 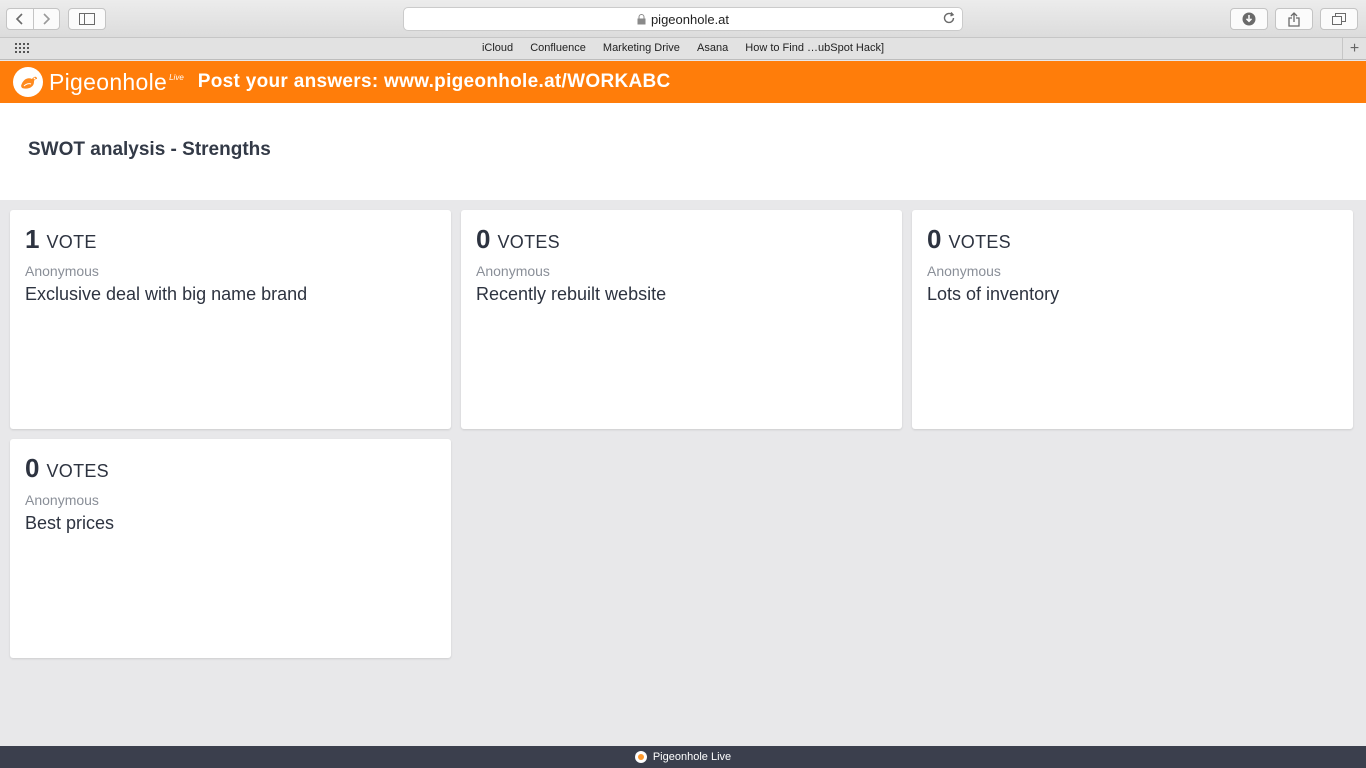 I want to click on bookmark-icloud: iCloud, so click(x=497, y=48).